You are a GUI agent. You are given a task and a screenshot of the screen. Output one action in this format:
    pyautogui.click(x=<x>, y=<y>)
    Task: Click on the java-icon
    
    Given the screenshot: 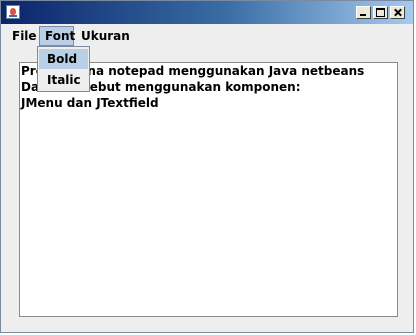 What is the action you would take?
    pyautogui.click(x=13, y=12)
    